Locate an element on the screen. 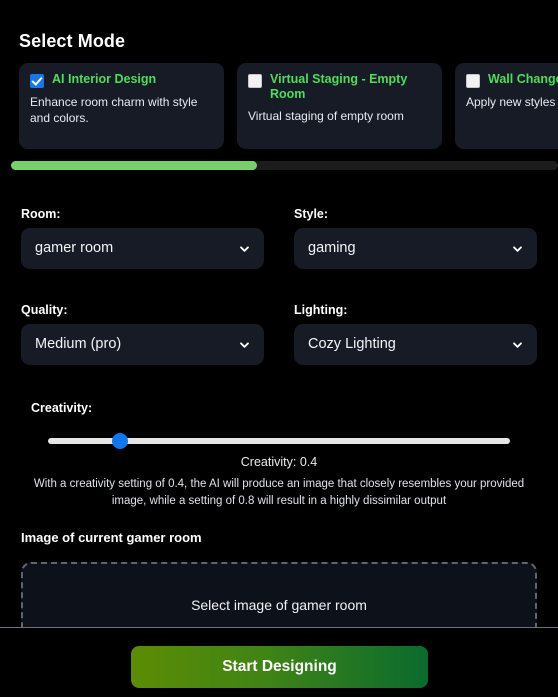  upload-label: Image of current gamer room is located at coordinates (111, 537).